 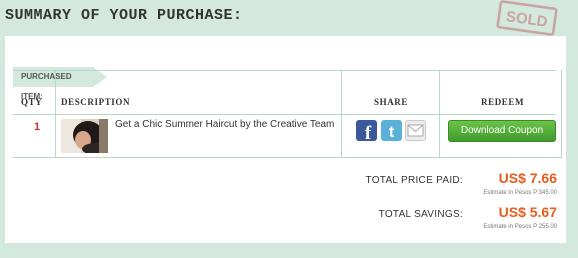 I want to click on column-header-description: DESCRIPTION, so click(x=96, y=102).